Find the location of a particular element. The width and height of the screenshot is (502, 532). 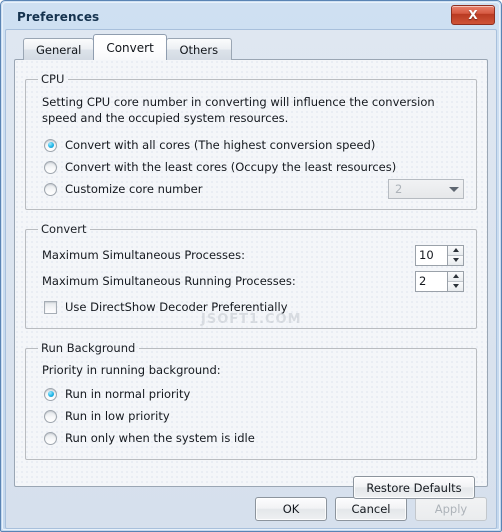

radio-label-normal-priority: Run in normal priority is located at coordinates (128, 394).